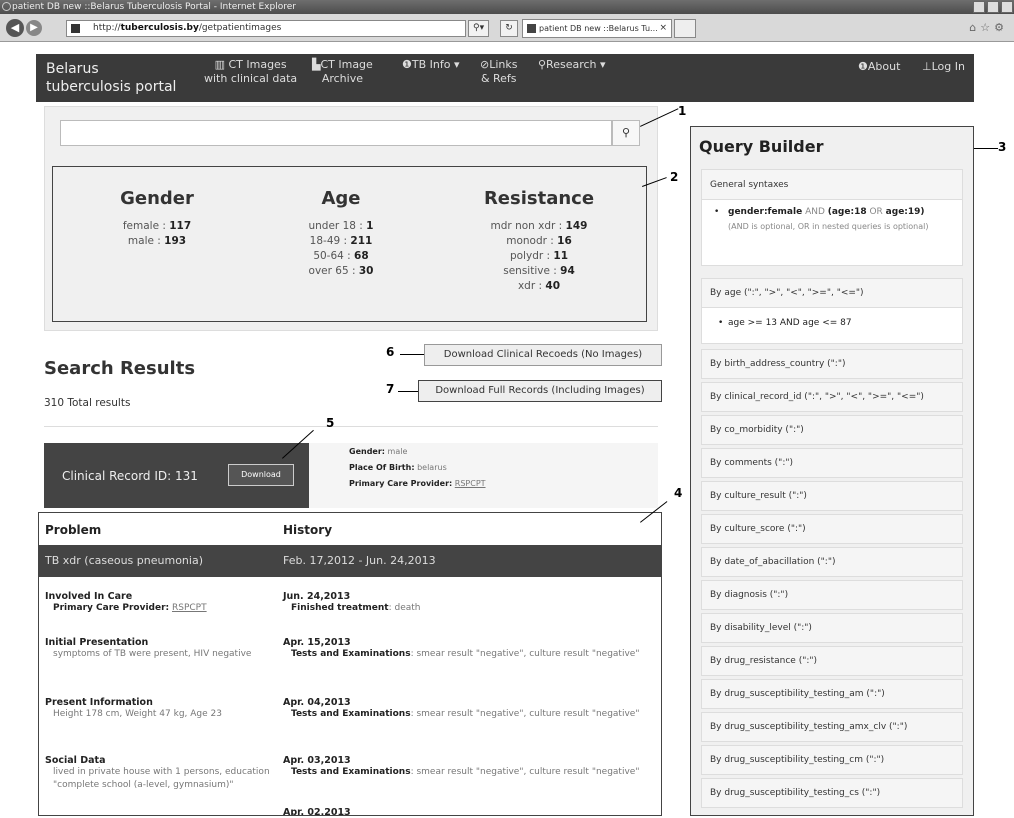 This screenshot has width=1014, height=818. Describe the element at coordinates (832, 628) in the screenshot. I see `qb-item: By disability_level (":")` at that location.